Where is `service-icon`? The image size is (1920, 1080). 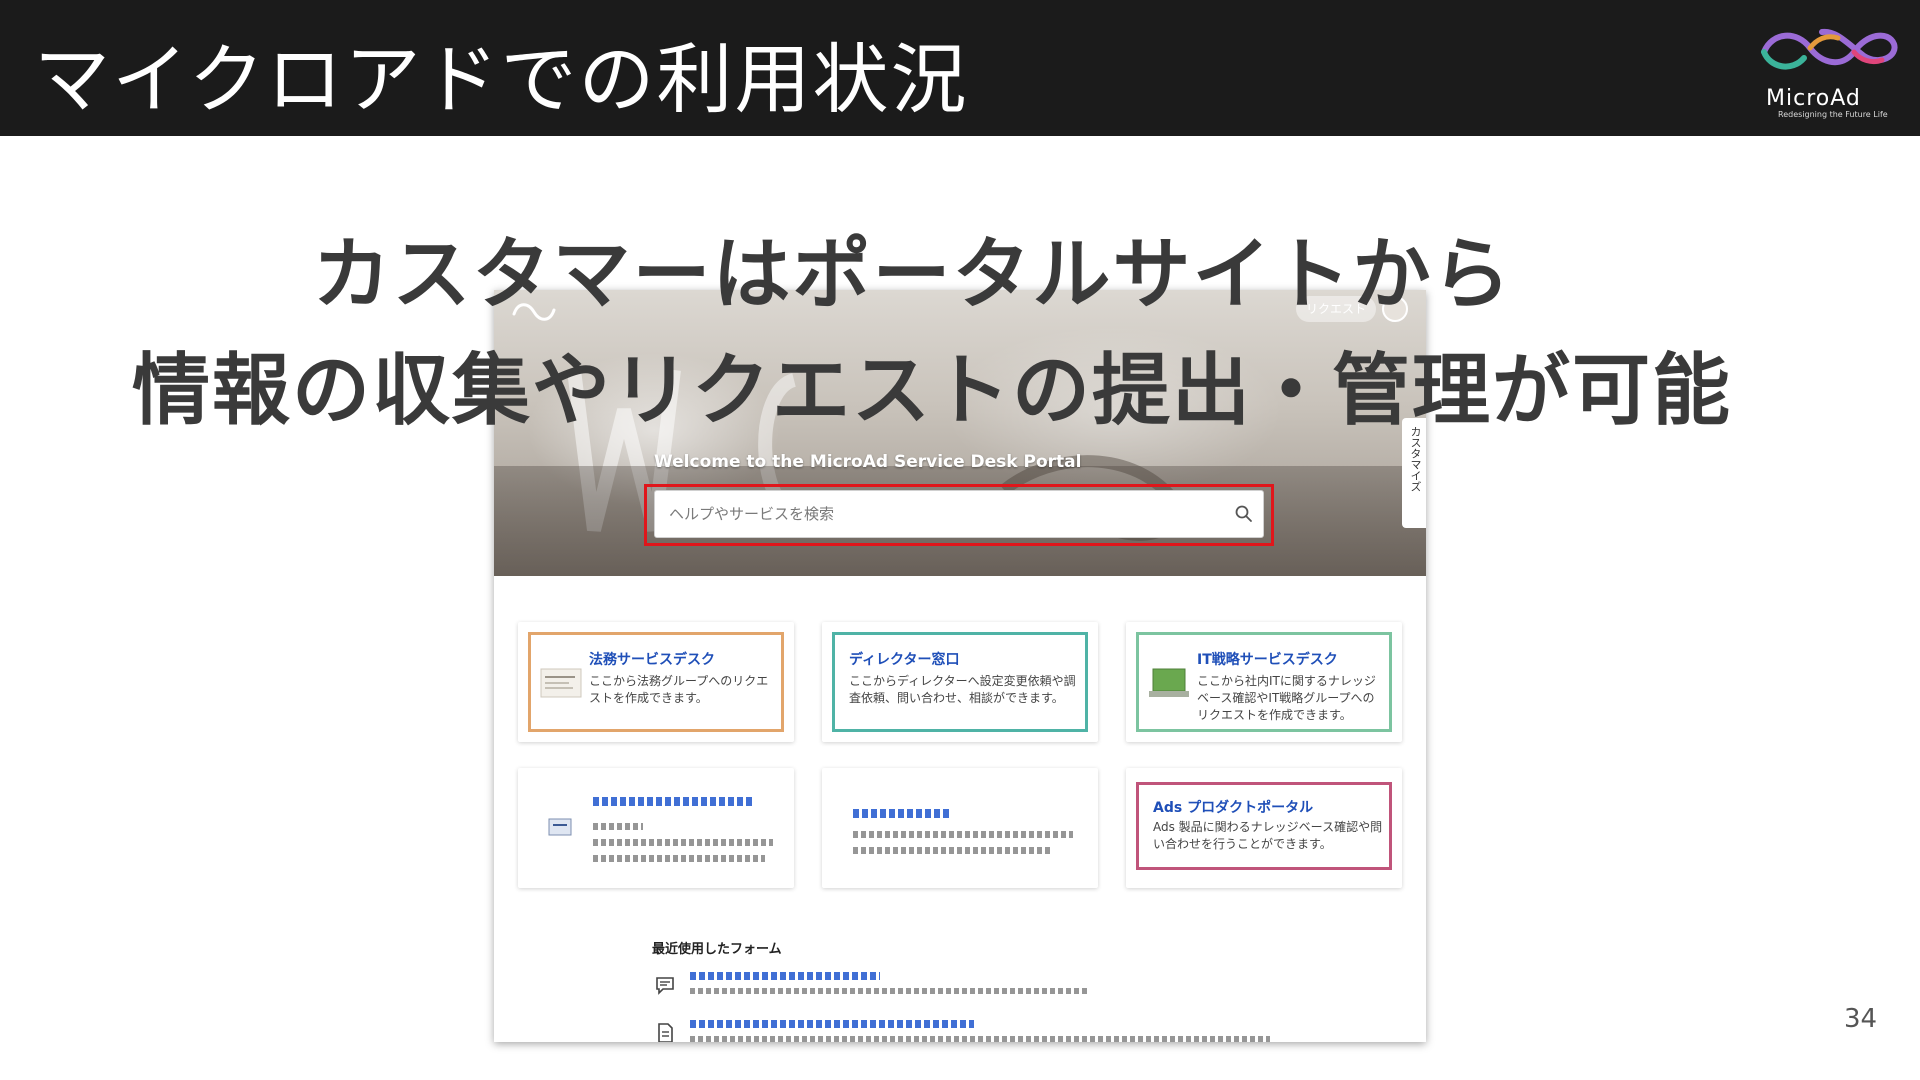
service-icon is located at coordinates (560, 827).